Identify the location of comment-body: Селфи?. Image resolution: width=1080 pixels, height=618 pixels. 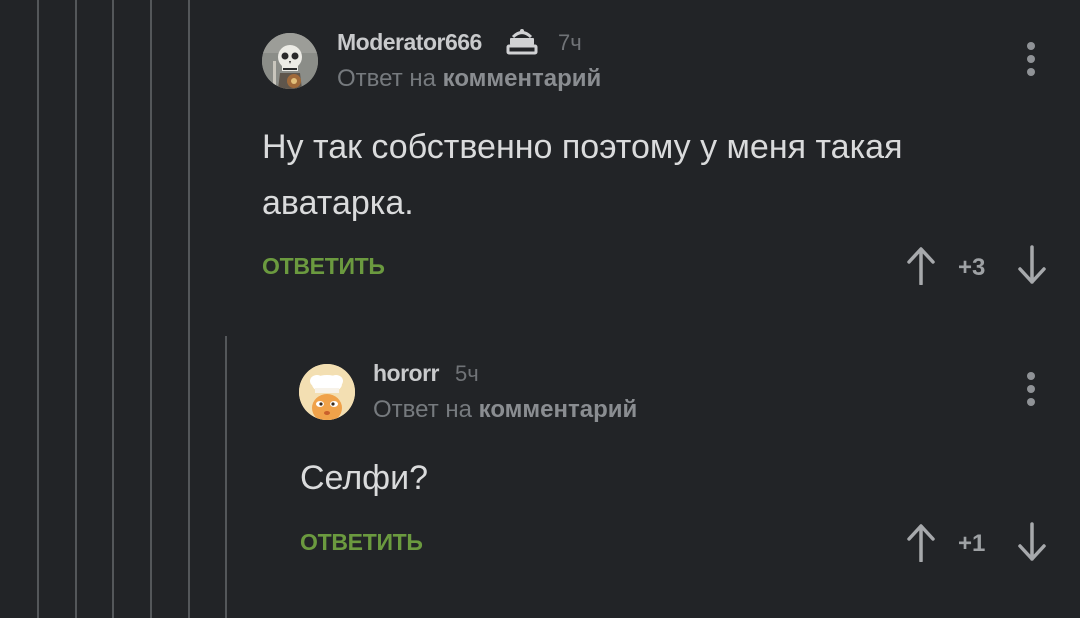
(364, 478).